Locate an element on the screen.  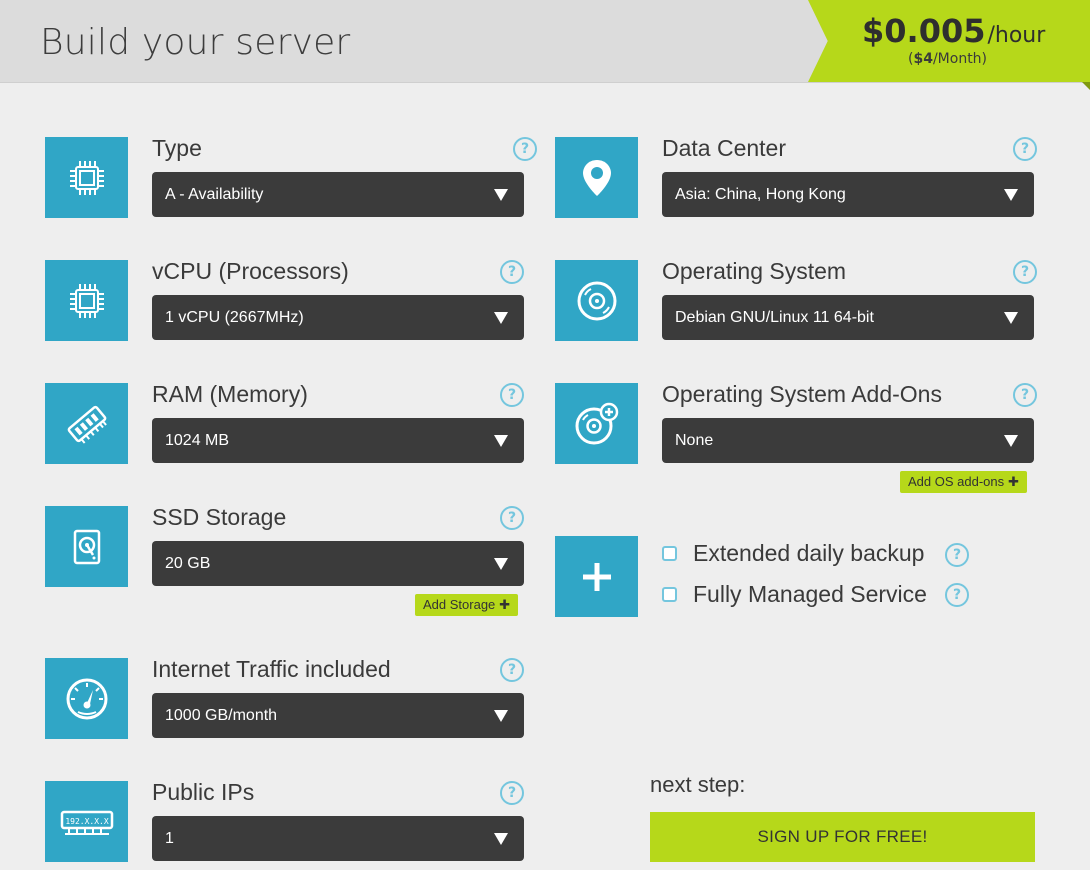
ram-label: RAM (Memory) is located at coordinates (230, 394).